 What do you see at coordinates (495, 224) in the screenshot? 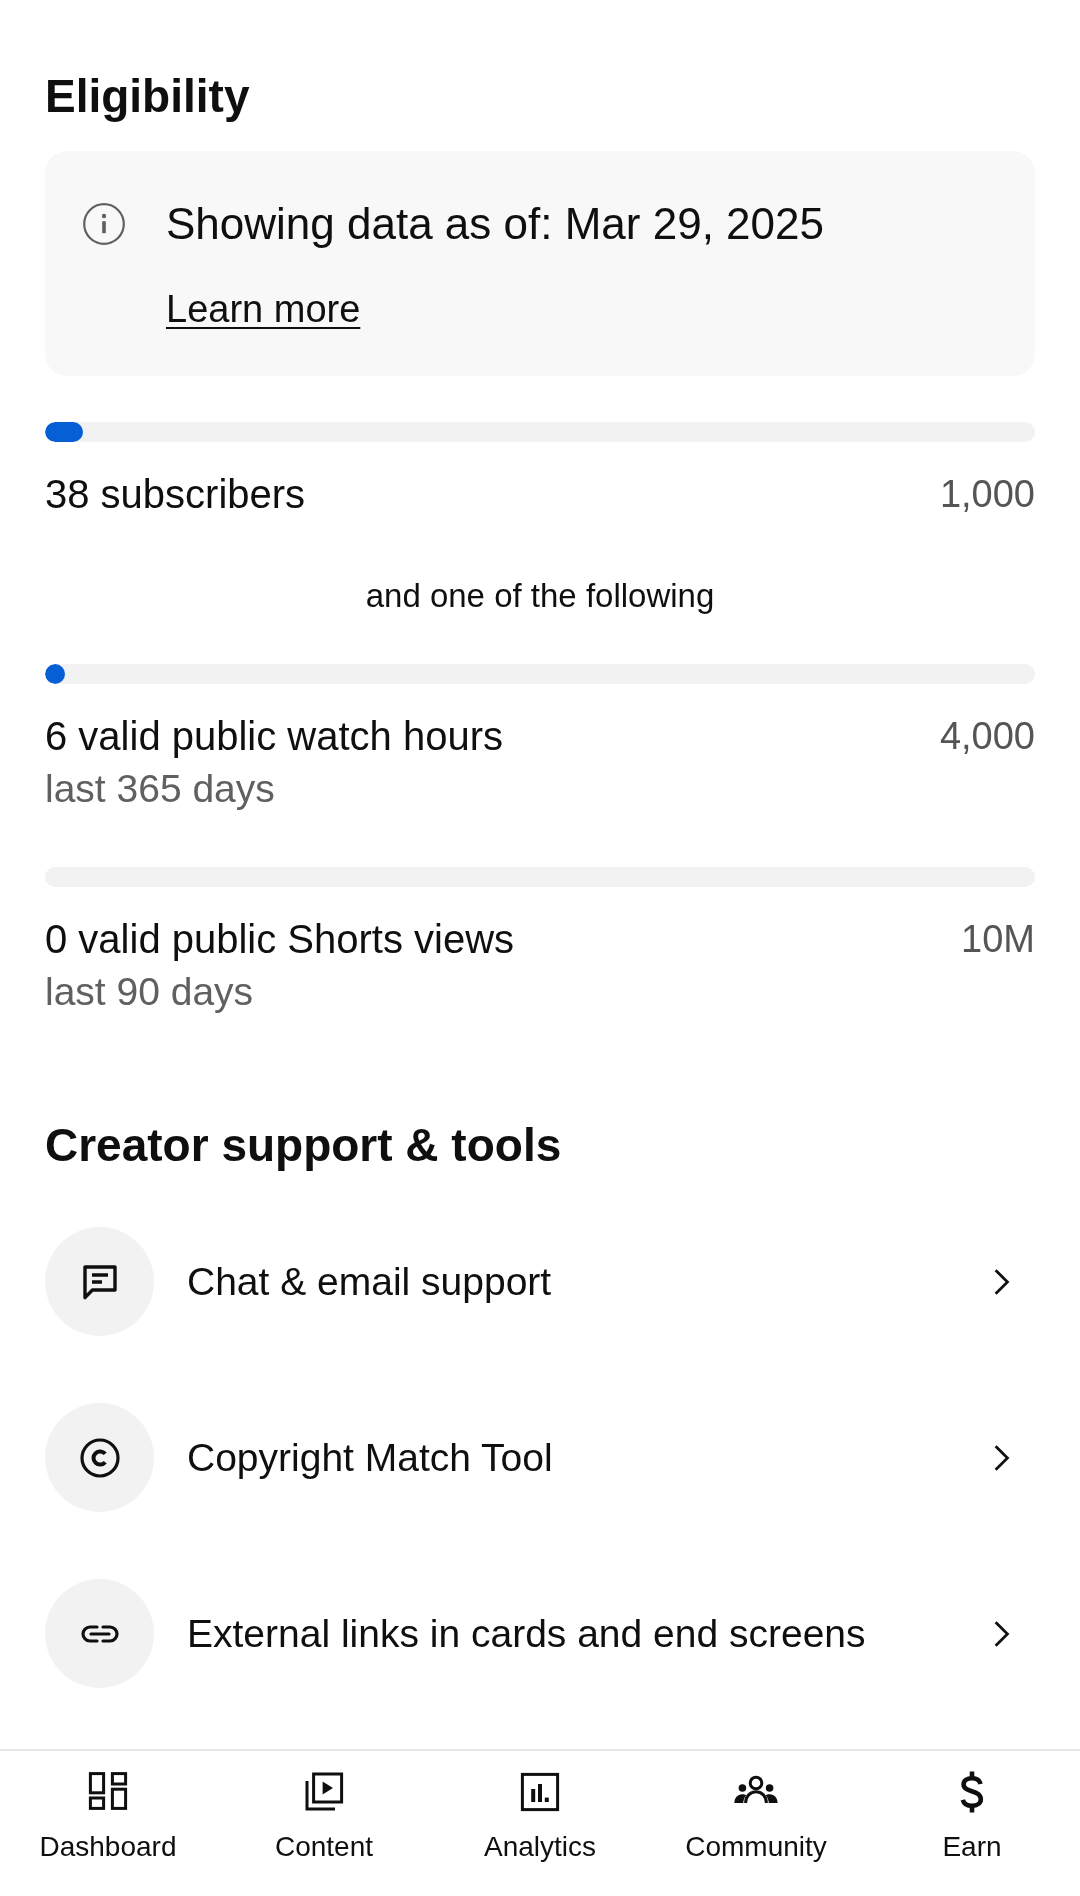
I see `notice-text: Showing data as of: Mar 29, 2025` at bounding box center [495, 224].